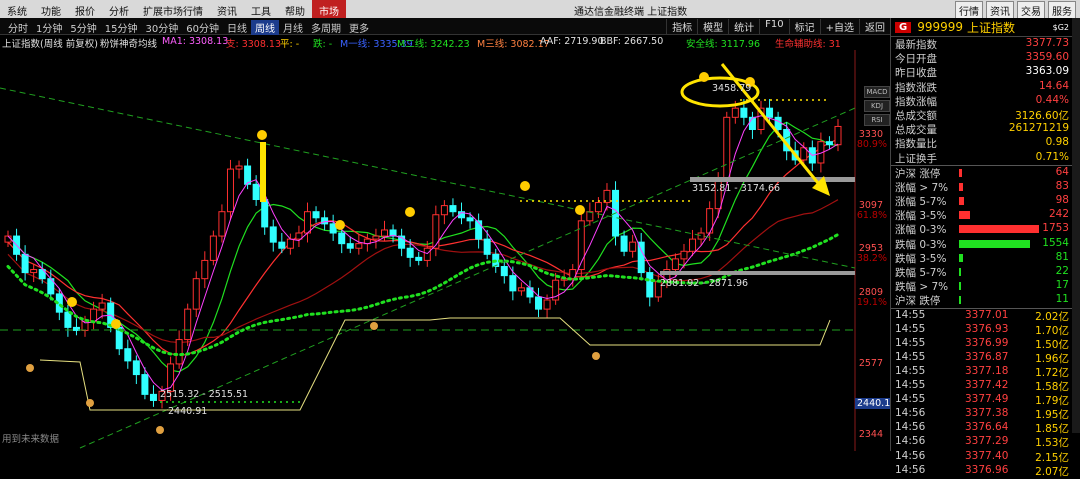  I want to click on tool-button-4: 标记, so click(804, 26).